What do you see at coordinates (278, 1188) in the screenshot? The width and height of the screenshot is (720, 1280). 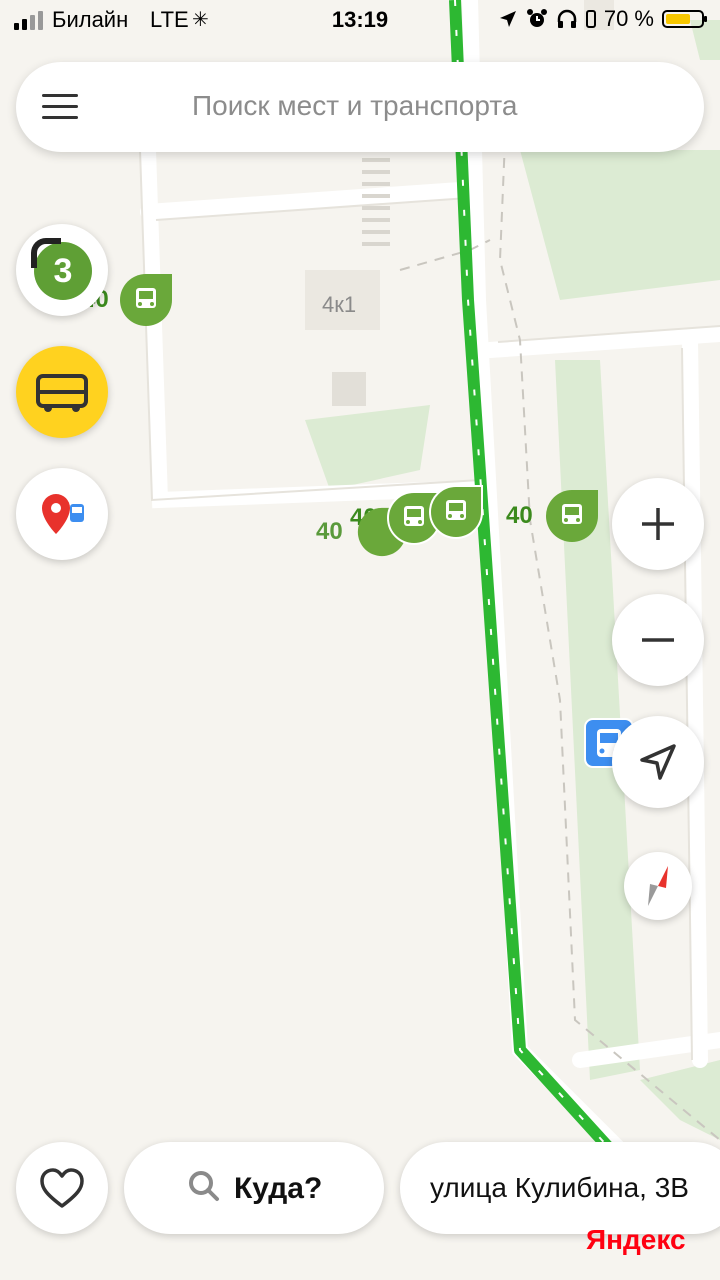 I see `route-to-label: Куда?` at bounding box center [278, 1188].